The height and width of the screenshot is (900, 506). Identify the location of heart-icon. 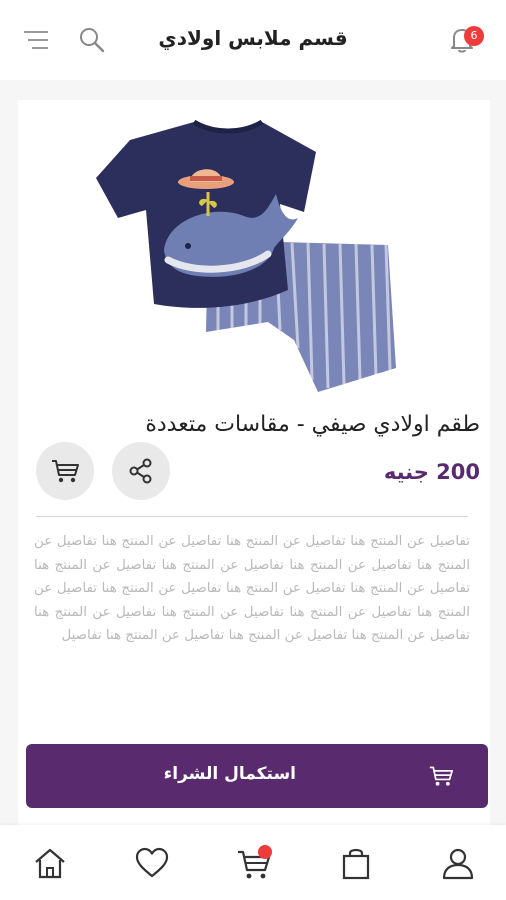
(152, 863).